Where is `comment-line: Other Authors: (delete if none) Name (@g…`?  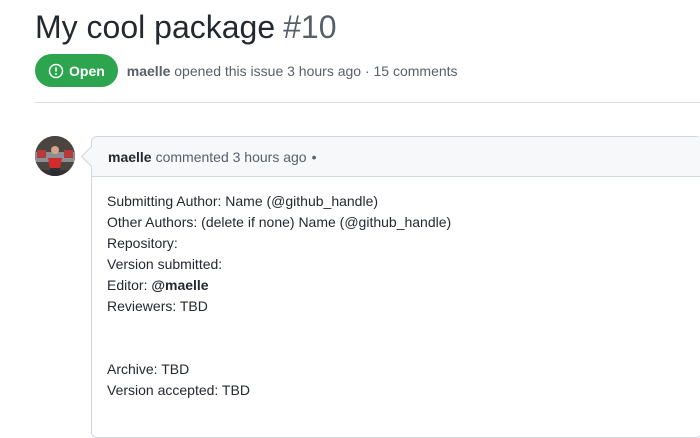
comment-line: Other Authors: (delete if none) Name (@g… is located at coordinates (279, 222).